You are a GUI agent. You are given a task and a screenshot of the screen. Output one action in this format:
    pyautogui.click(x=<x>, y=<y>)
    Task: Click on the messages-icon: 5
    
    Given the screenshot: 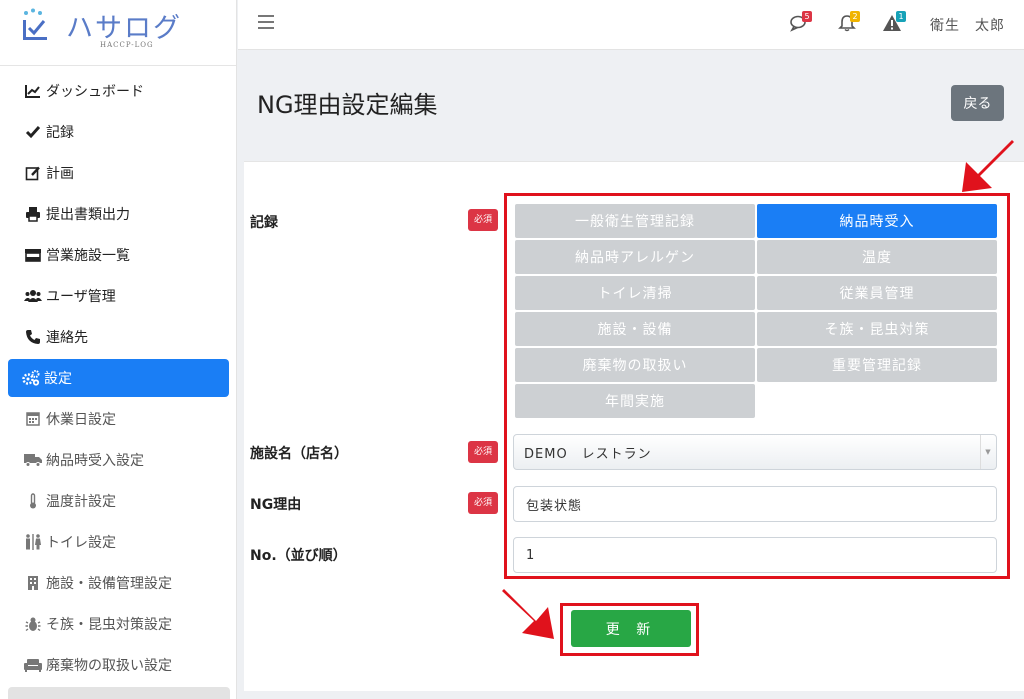 What is the action you would take?
    pyautogui.click(x=801, y=22)
    